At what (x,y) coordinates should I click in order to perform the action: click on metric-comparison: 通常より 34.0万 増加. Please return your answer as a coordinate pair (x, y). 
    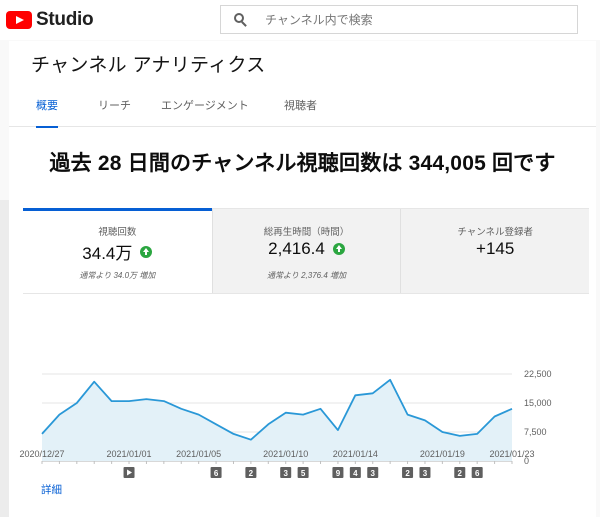
    Looking at the image, I should click on (117, 275).